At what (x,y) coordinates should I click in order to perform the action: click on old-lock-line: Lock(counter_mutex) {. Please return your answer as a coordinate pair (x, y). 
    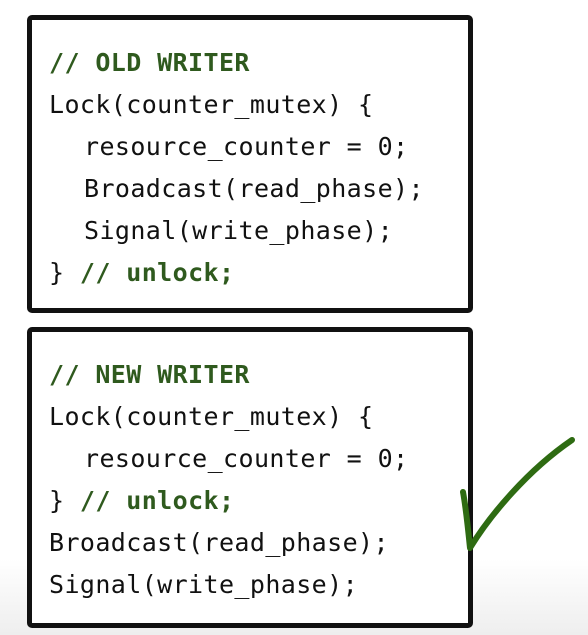
    Looking at the image, I should click on (211, 104).